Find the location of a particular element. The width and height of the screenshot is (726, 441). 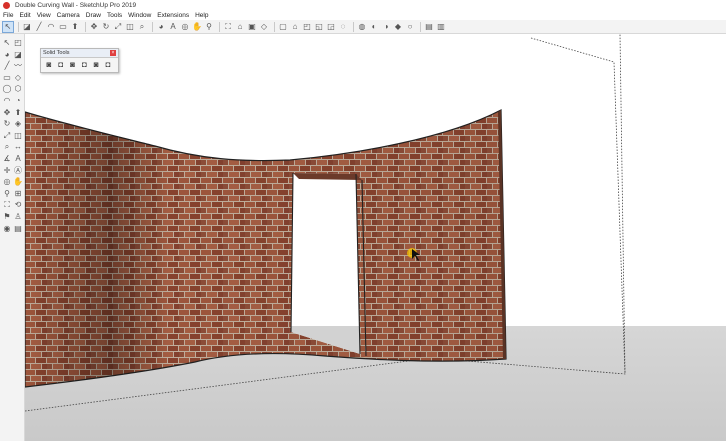

hidden-line-icon: ◐ is located at coordinates (374, 27).